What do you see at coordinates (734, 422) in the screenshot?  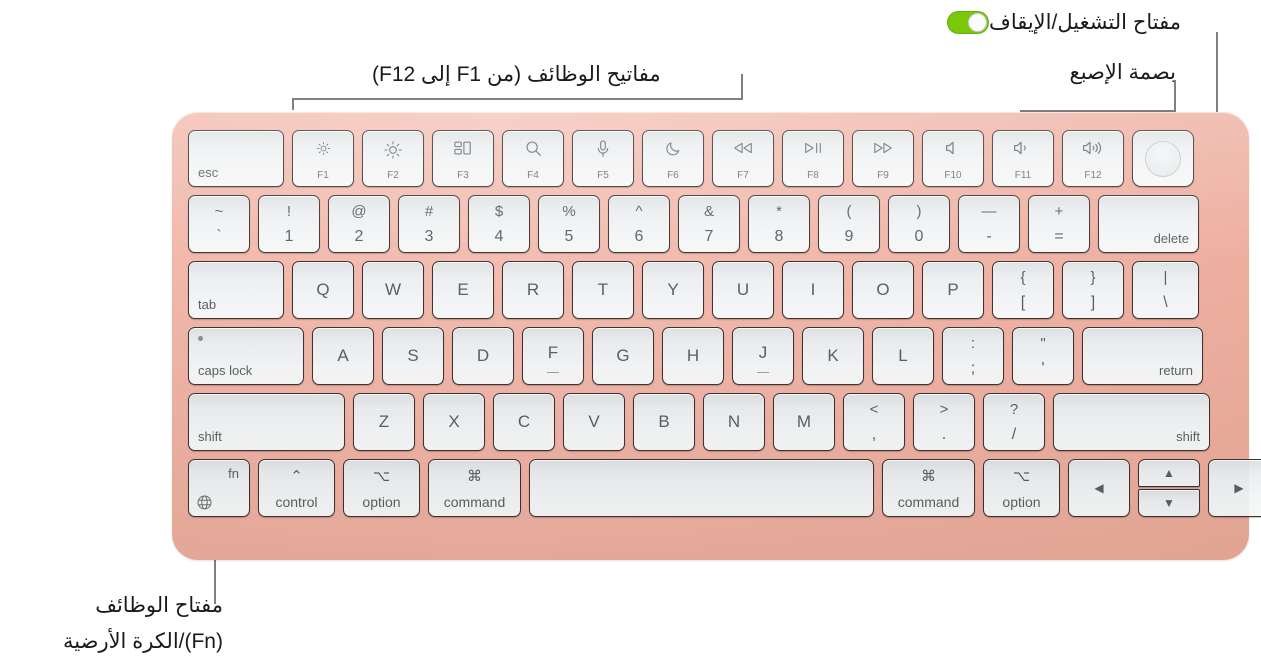 I see `key-n: N` at bounding box center [734, 422].